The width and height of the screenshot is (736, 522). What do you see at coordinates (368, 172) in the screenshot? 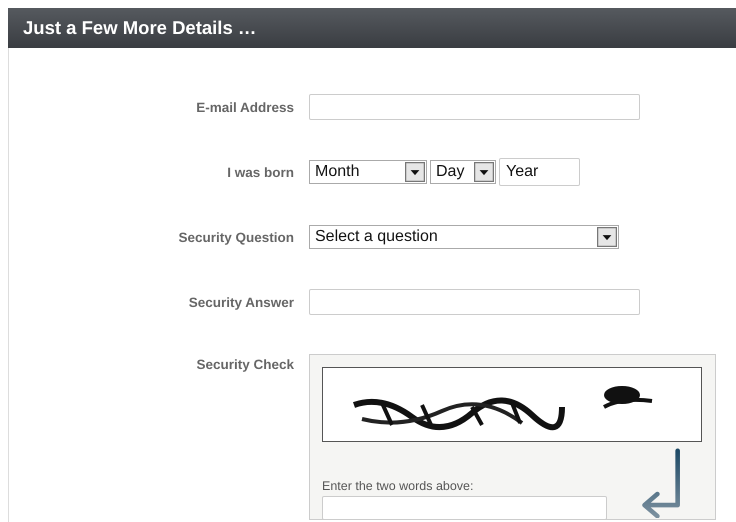
I see `dropdown: Month` at bounding box center [368, 172].